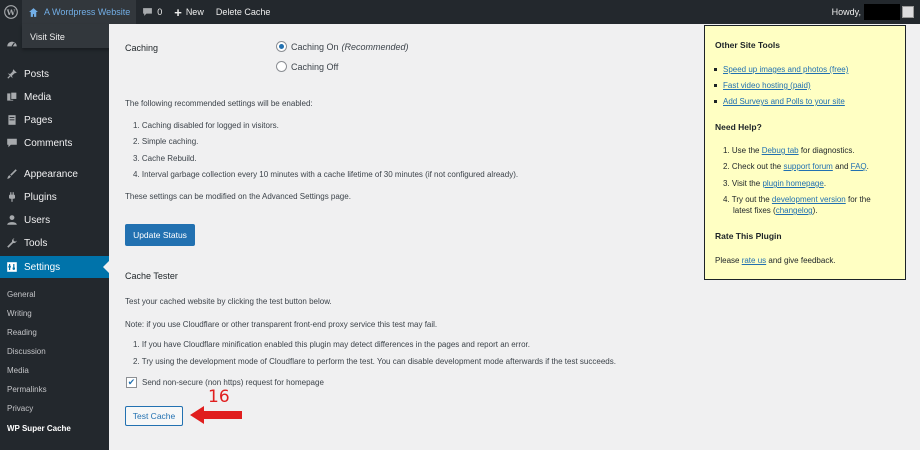 The height and width of the screenshot is (450, 920). What do you see at coordinates (841, 166) in the screenshot?
I see `help-text: and` at bounding box center [841, 166].